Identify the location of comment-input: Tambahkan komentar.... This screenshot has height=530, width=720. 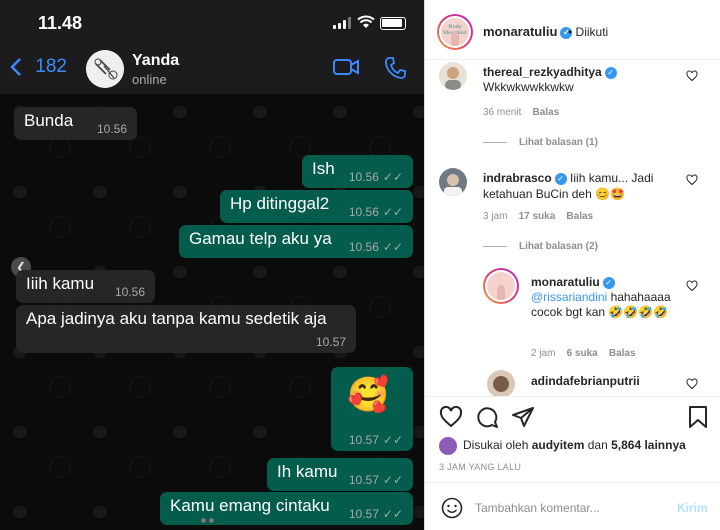
(537, 508).